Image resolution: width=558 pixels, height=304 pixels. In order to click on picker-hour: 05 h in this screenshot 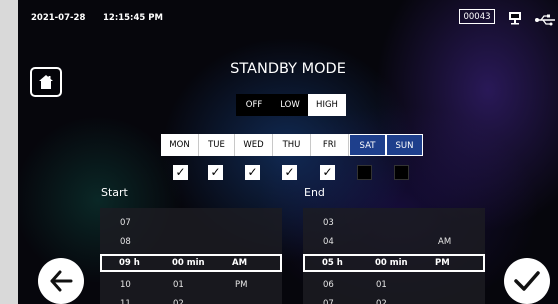, I will do `click(332, 263)`.